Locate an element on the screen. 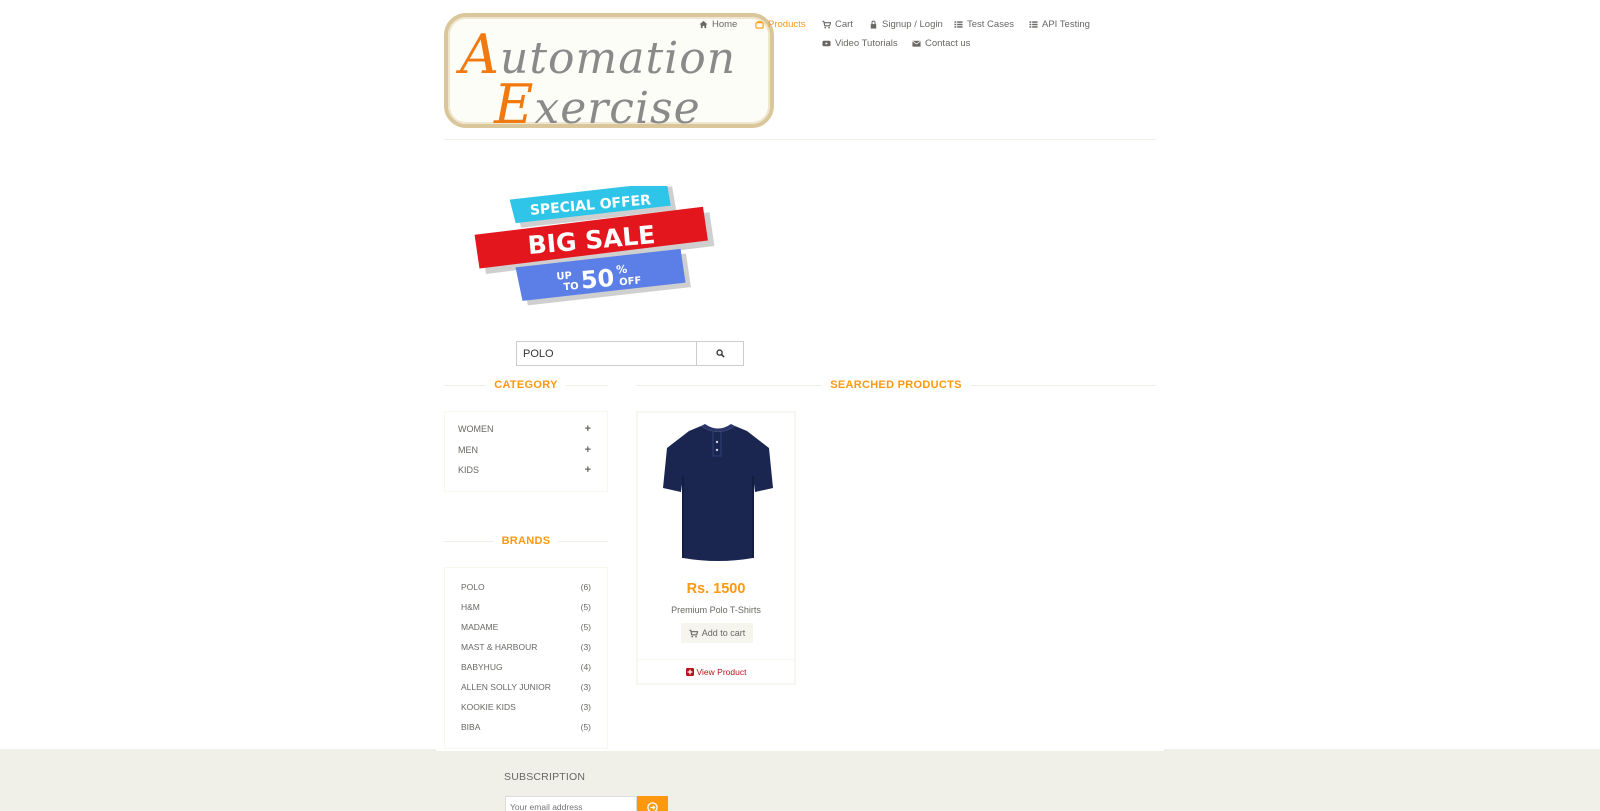 This screenshot has width=1600, height=811. nav-contact-us: Contact us is located at coordinates (941, 43).